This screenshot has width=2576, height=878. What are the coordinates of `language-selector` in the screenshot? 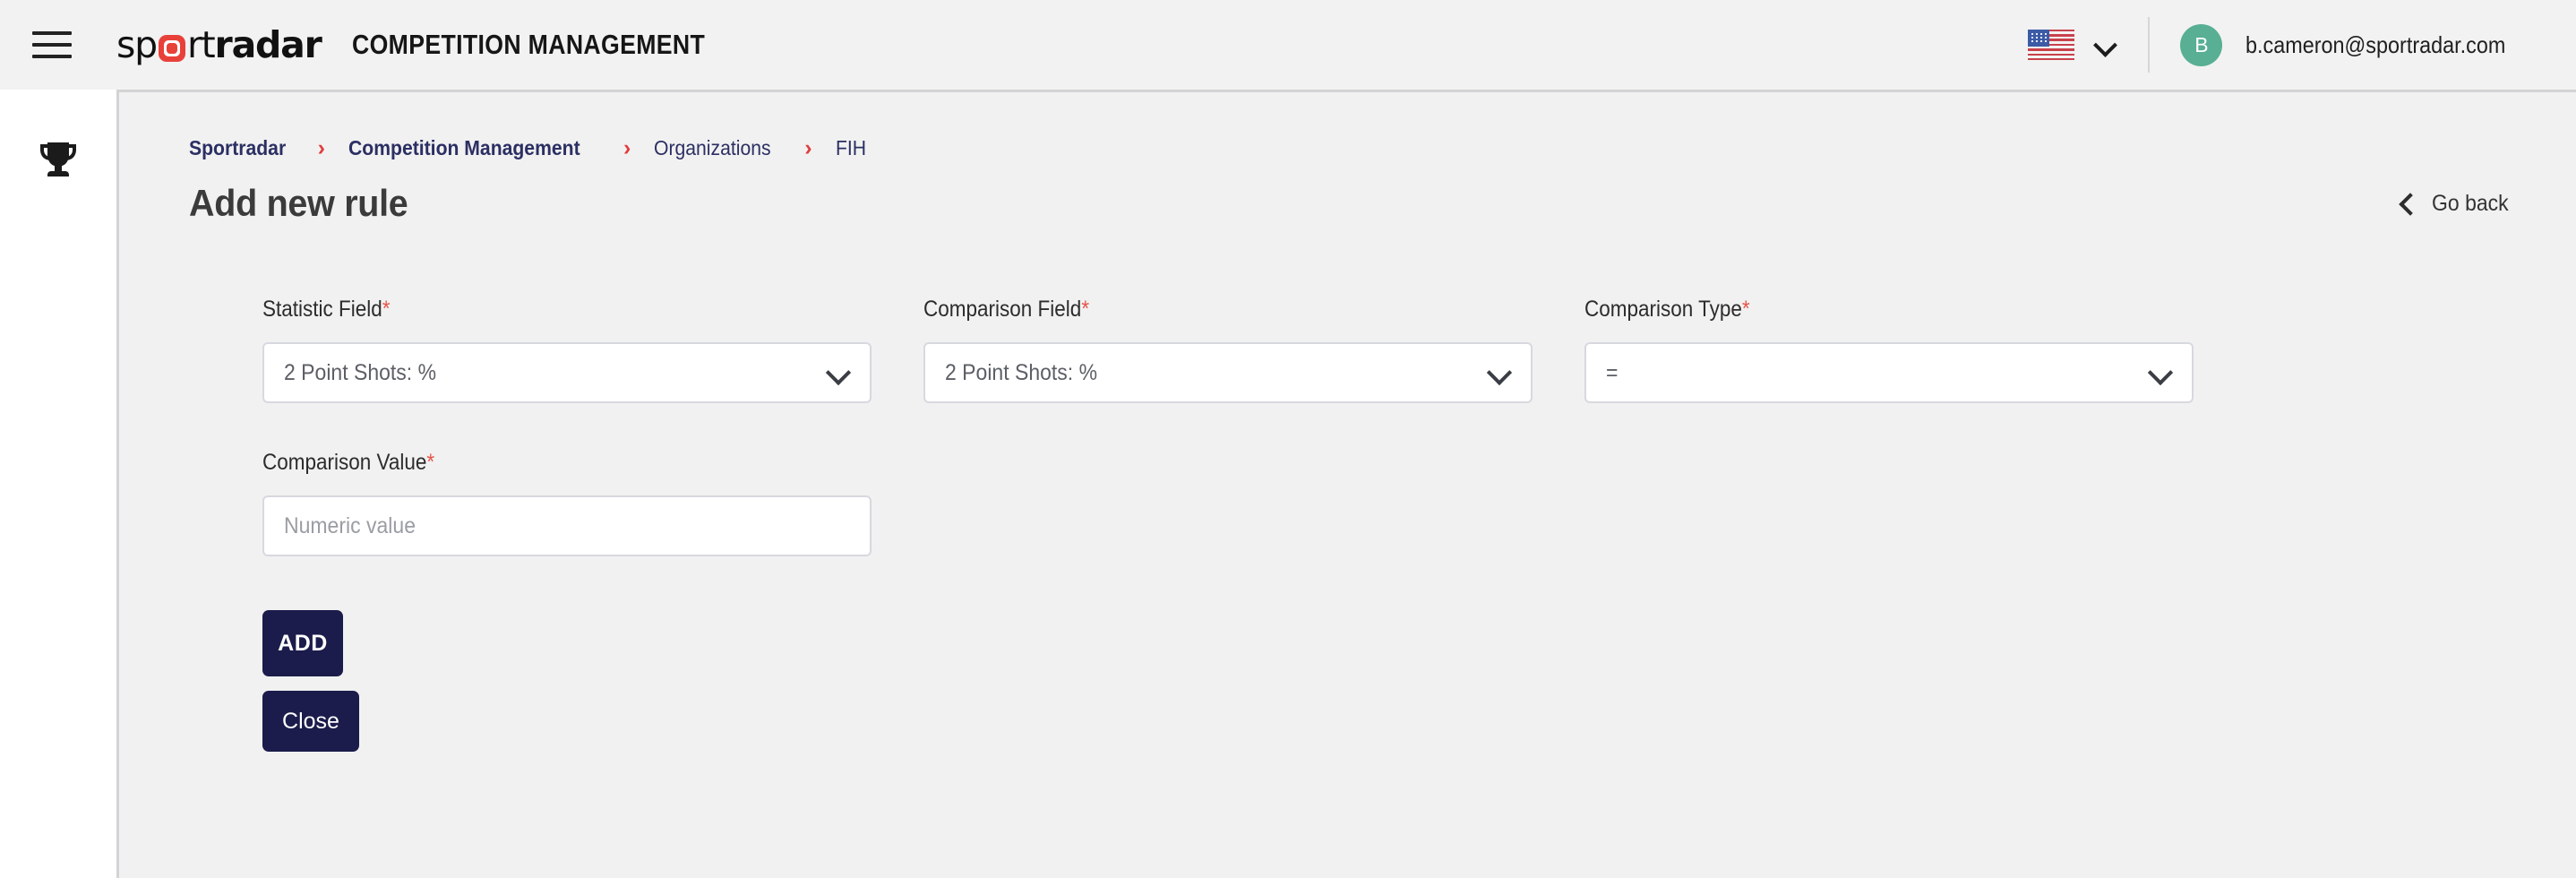 It's located at (2088, 45).